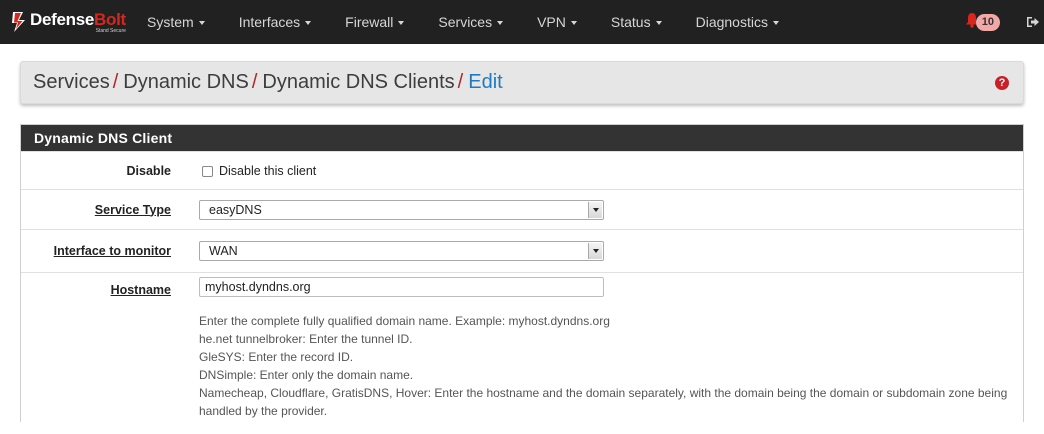  What do you see at coordinates (737, 22) in the screenshot?
I see `menu-diagnostics: Diagnostics` at bounding box center [737, 22].